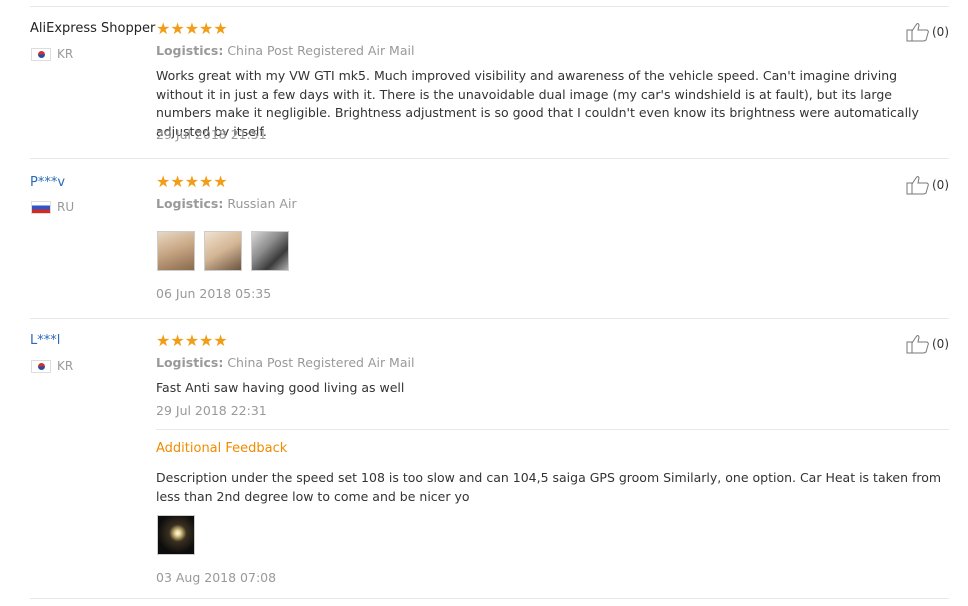  What do you see at coordinates (214, 293) in the screenshot?
I see `review-date: 06 Jun 2018 05:35` at bounding box center [214, 293].